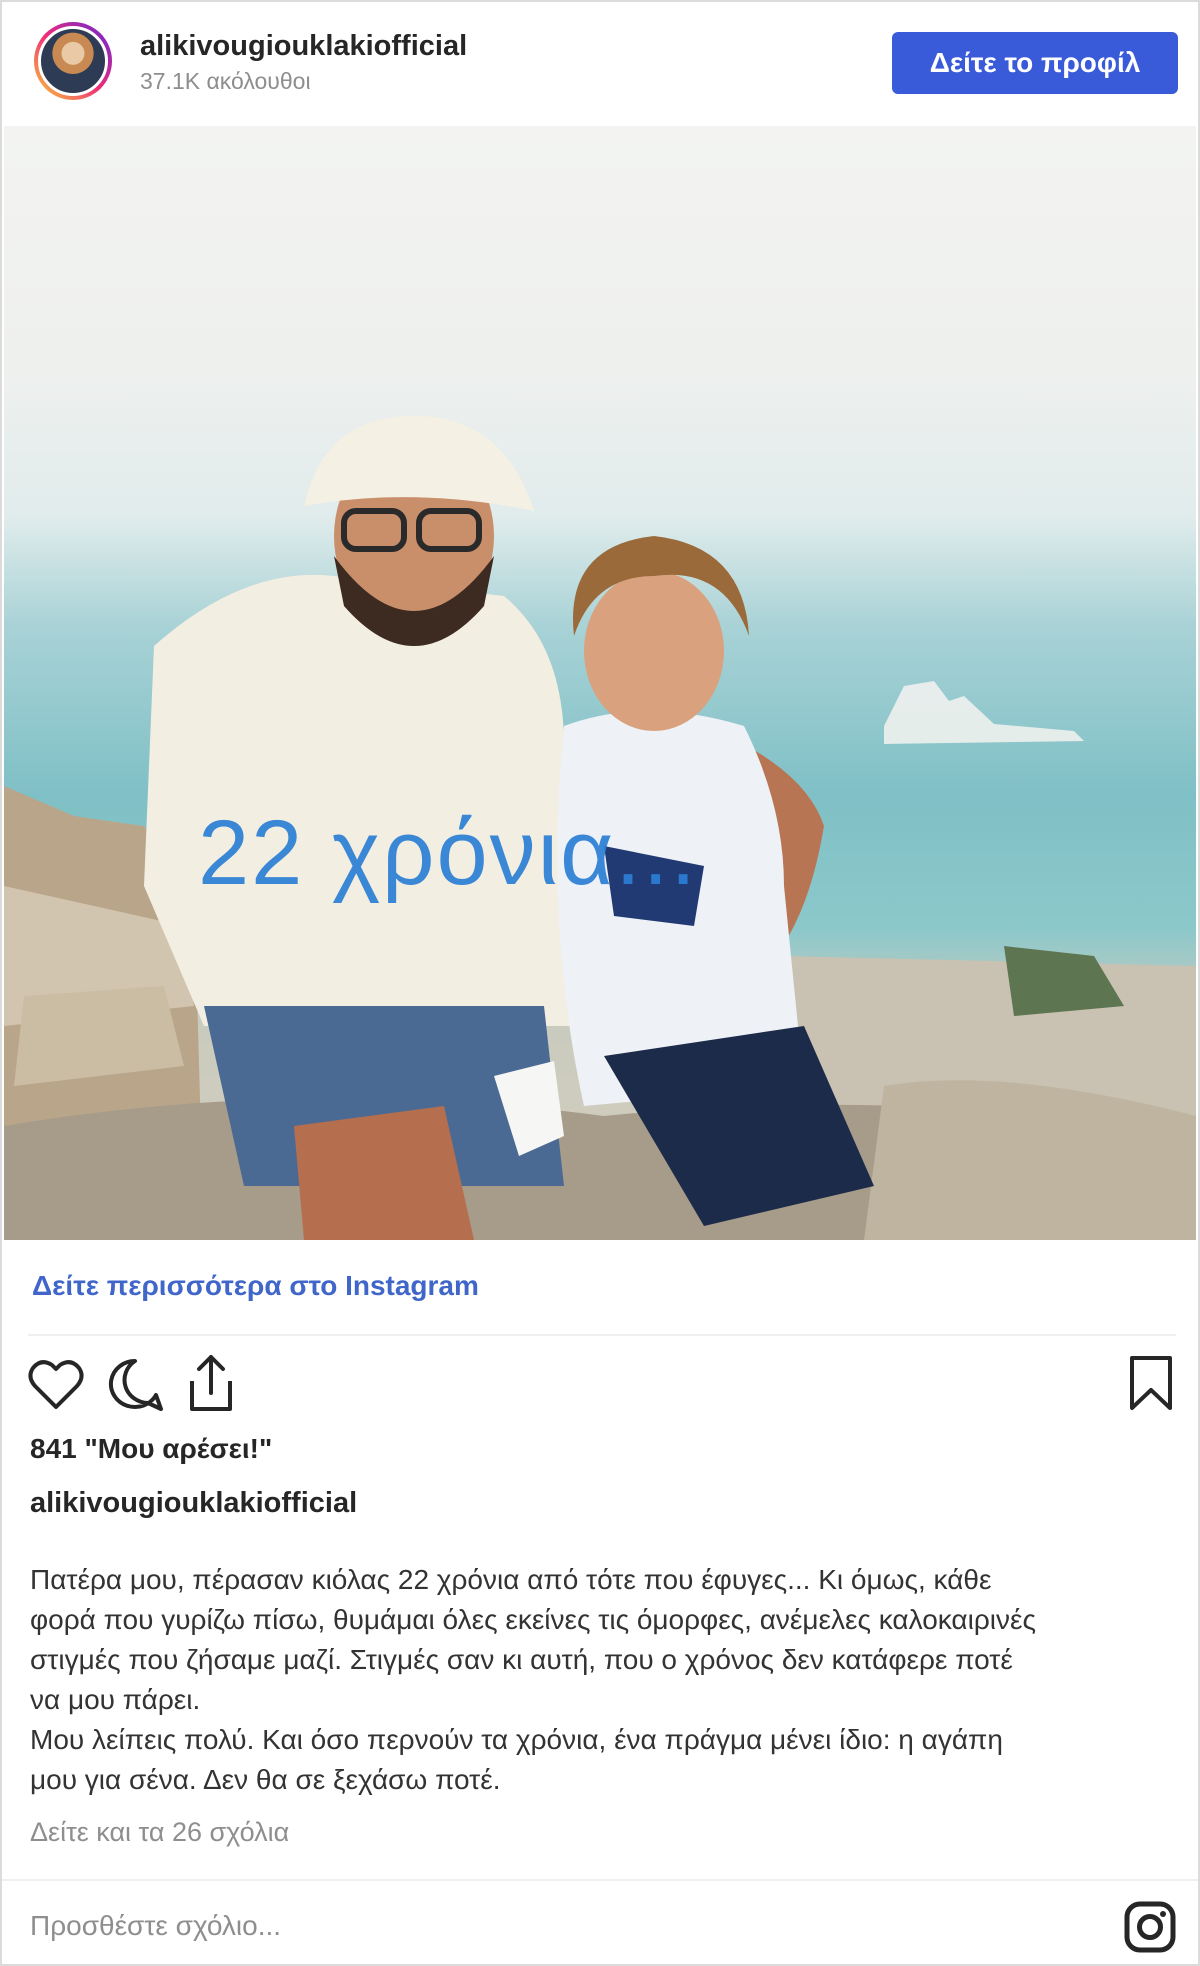  I want to click on view-profile-button: Δείτε το προφίλ, so click(1035, 63).